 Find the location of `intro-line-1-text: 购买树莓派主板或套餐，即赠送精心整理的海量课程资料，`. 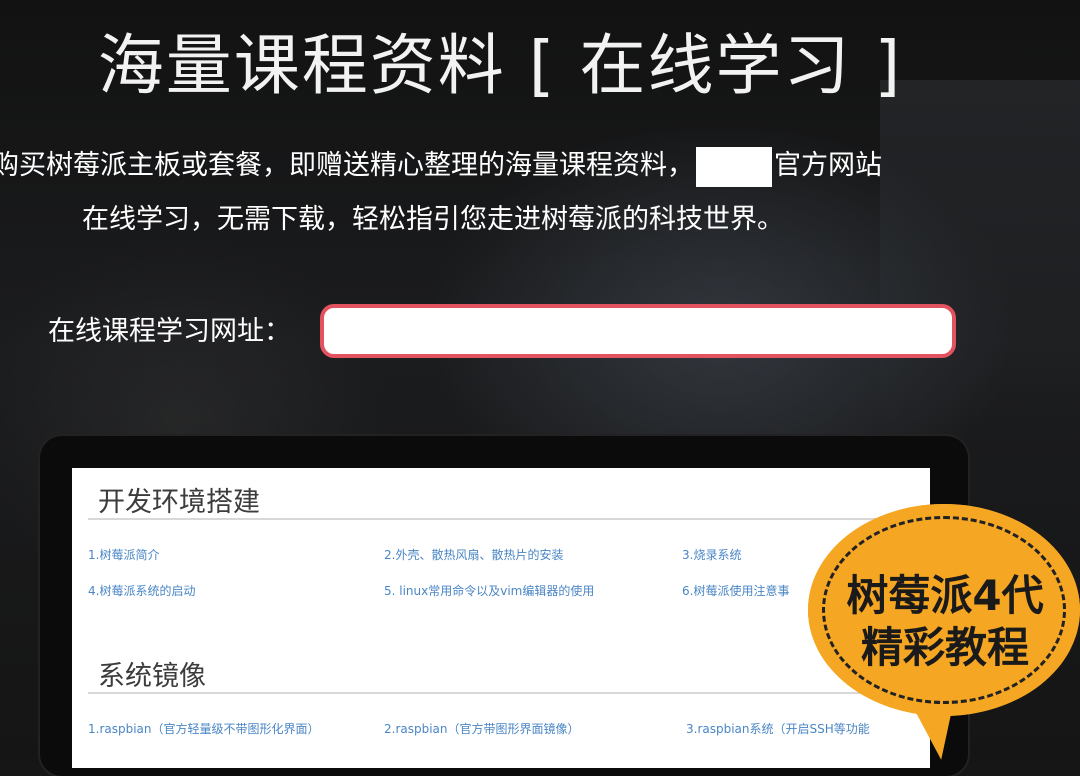

intro-line-1-text: 购买树莓派主板或套餐，即赠送精心整理的海量课程资料， is located at coordinates (347, 165).